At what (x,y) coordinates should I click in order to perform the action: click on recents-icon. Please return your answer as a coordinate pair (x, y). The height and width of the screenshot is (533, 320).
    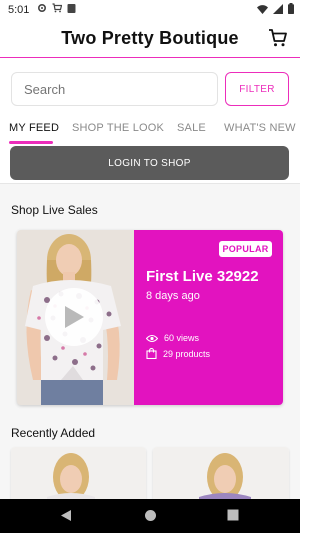
    Looking at the image, I should click on (233, 515).